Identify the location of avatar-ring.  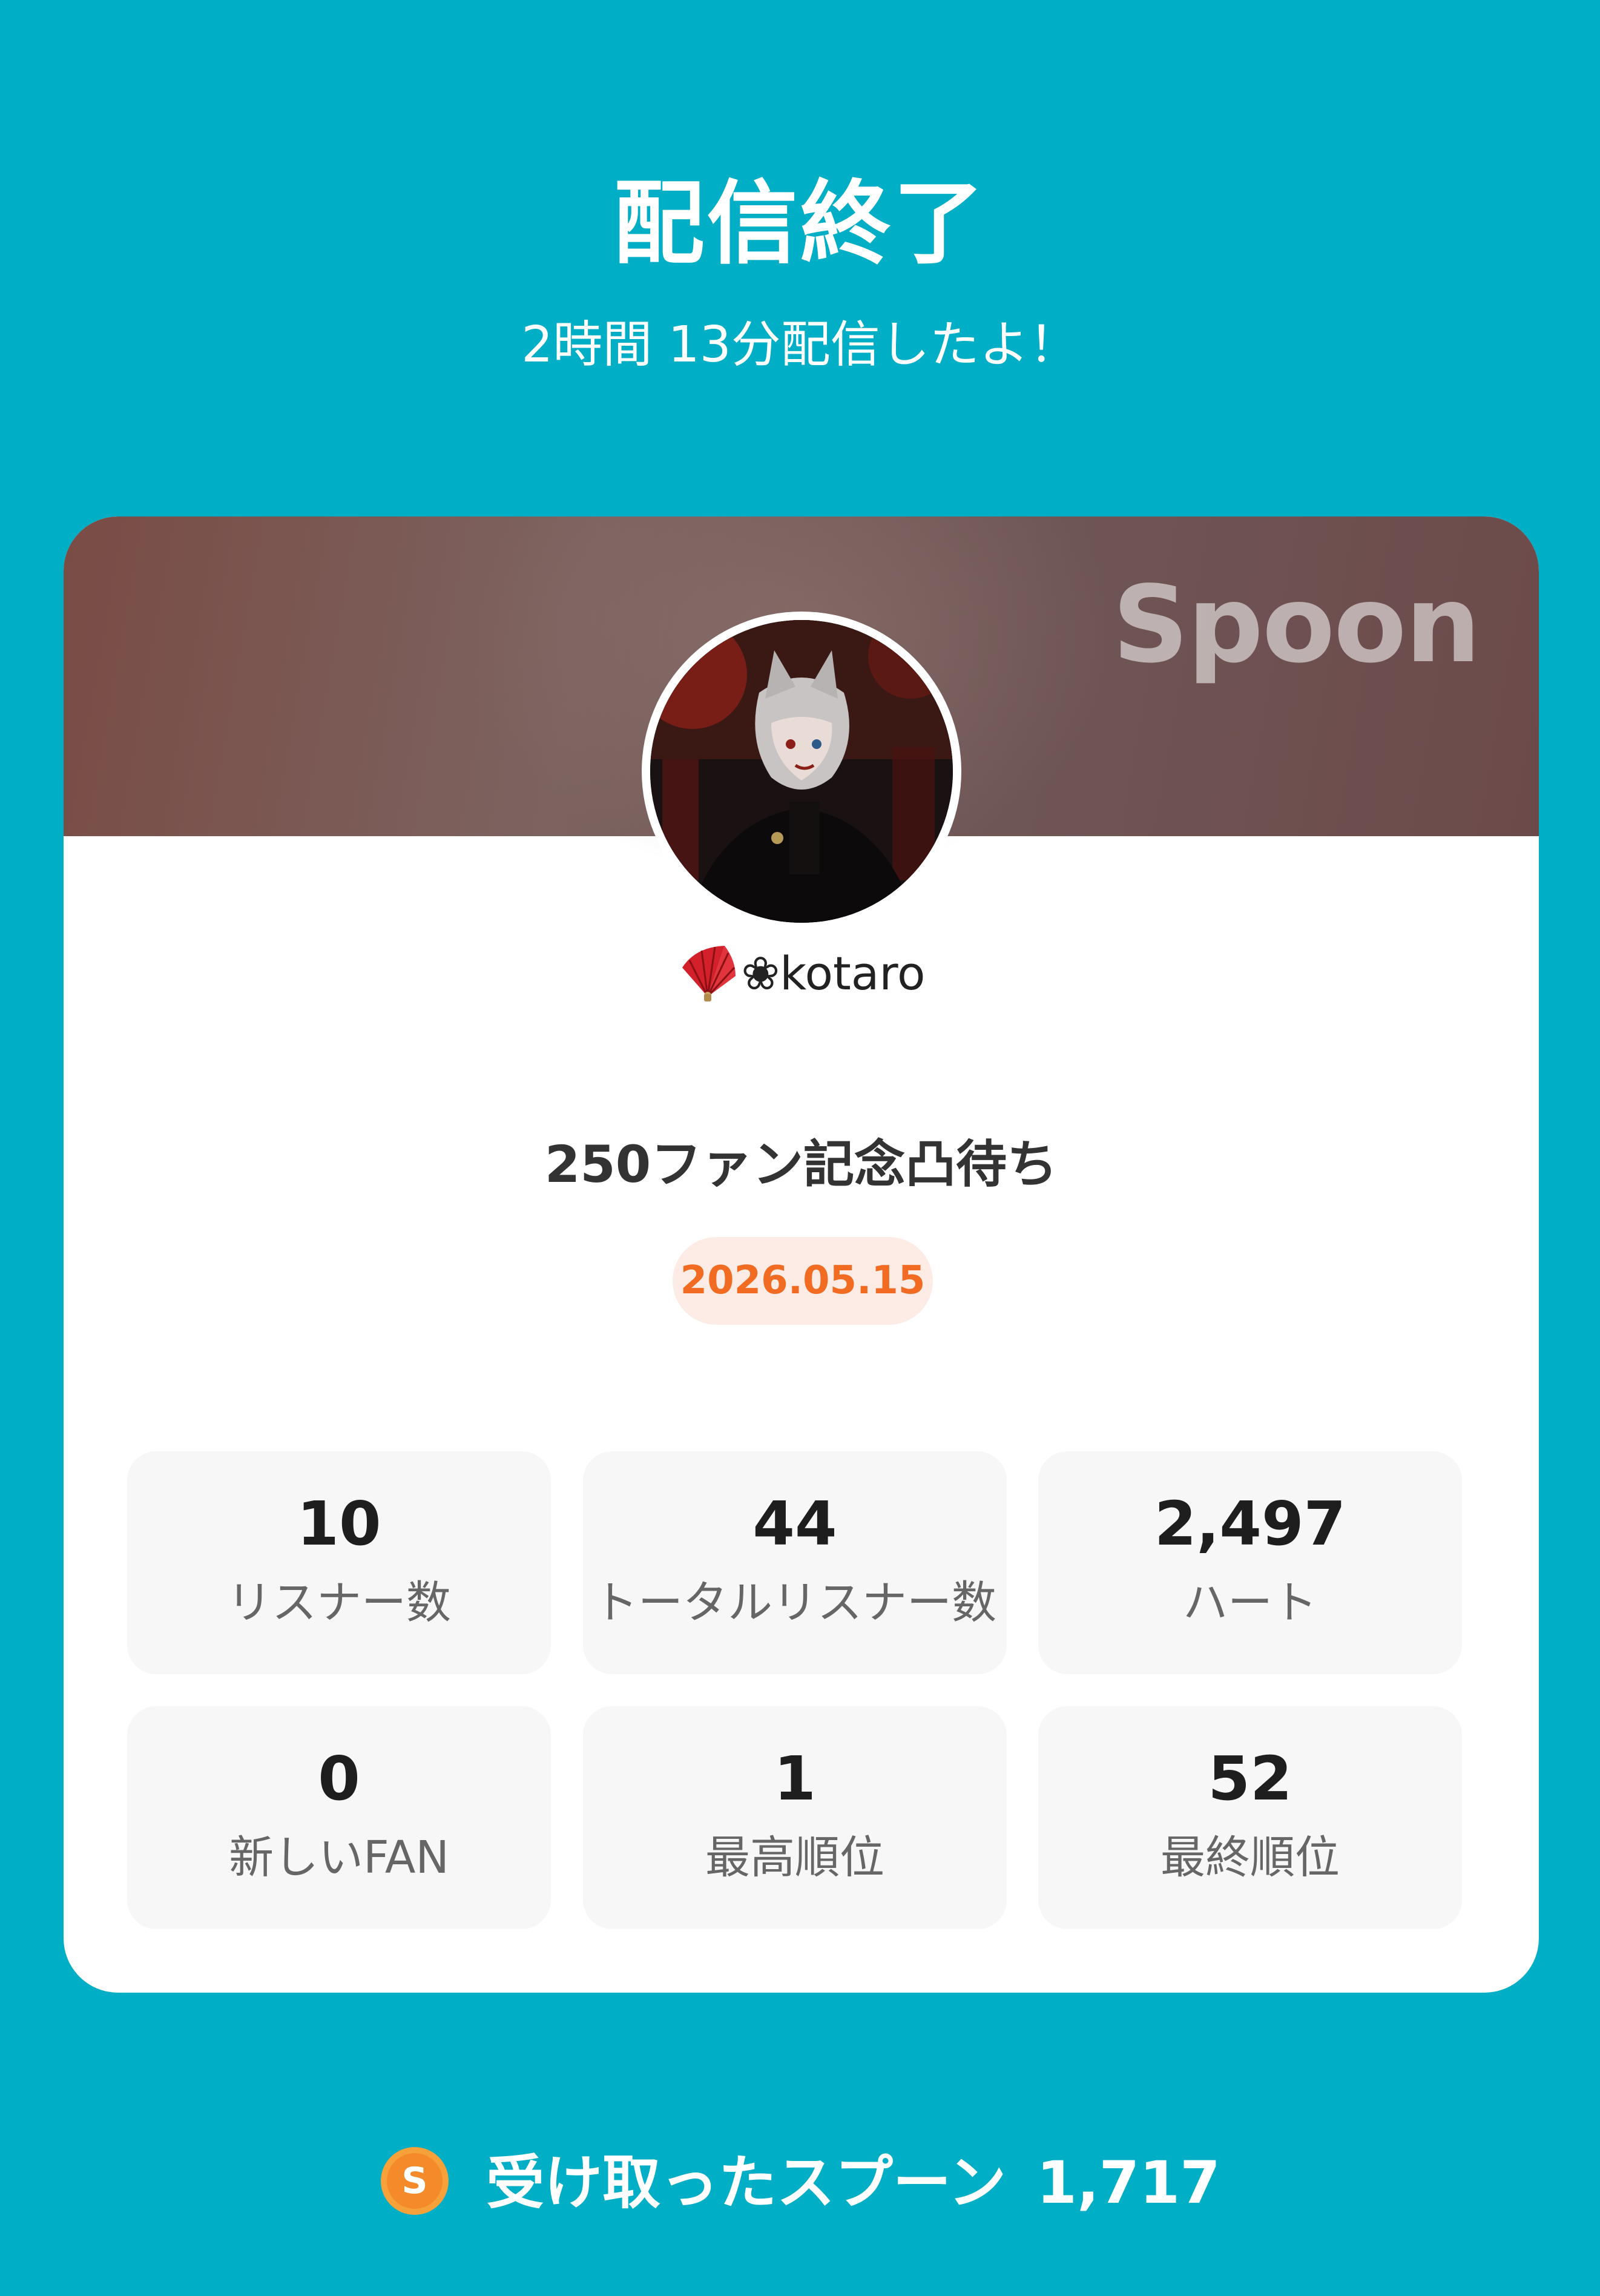
(801, 771).